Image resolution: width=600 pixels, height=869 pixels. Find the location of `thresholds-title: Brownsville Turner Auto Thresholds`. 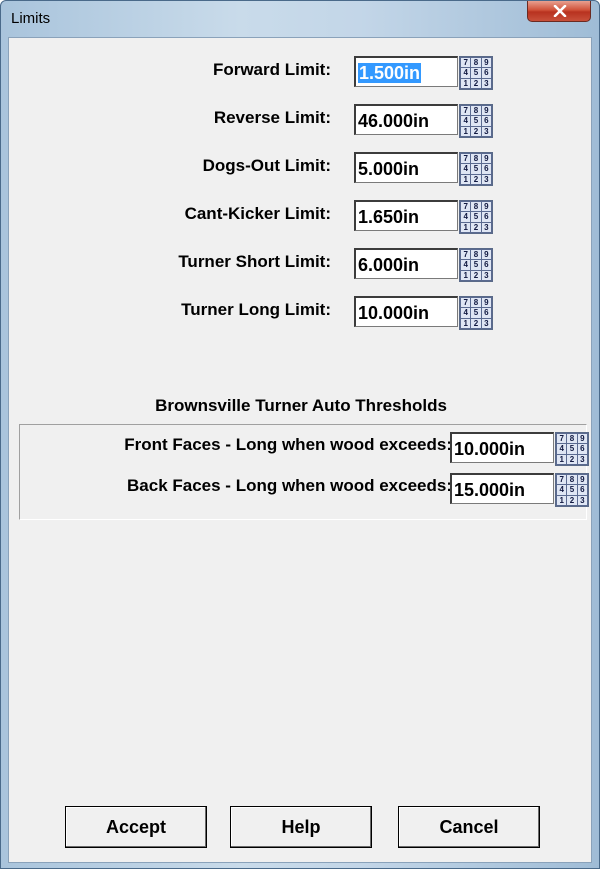

thresholds-title: Brownsville Turner Auto Thresholds is located at coordinates (301, 405).